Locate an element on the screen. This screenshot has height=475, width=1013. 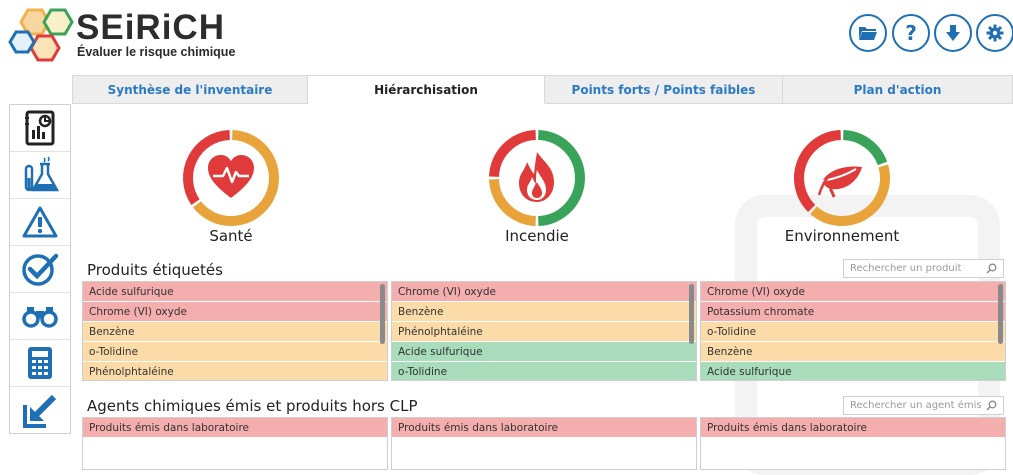
agents-list-environnement: Produits émis dans laboratoire is located at coordinates (853, 443).